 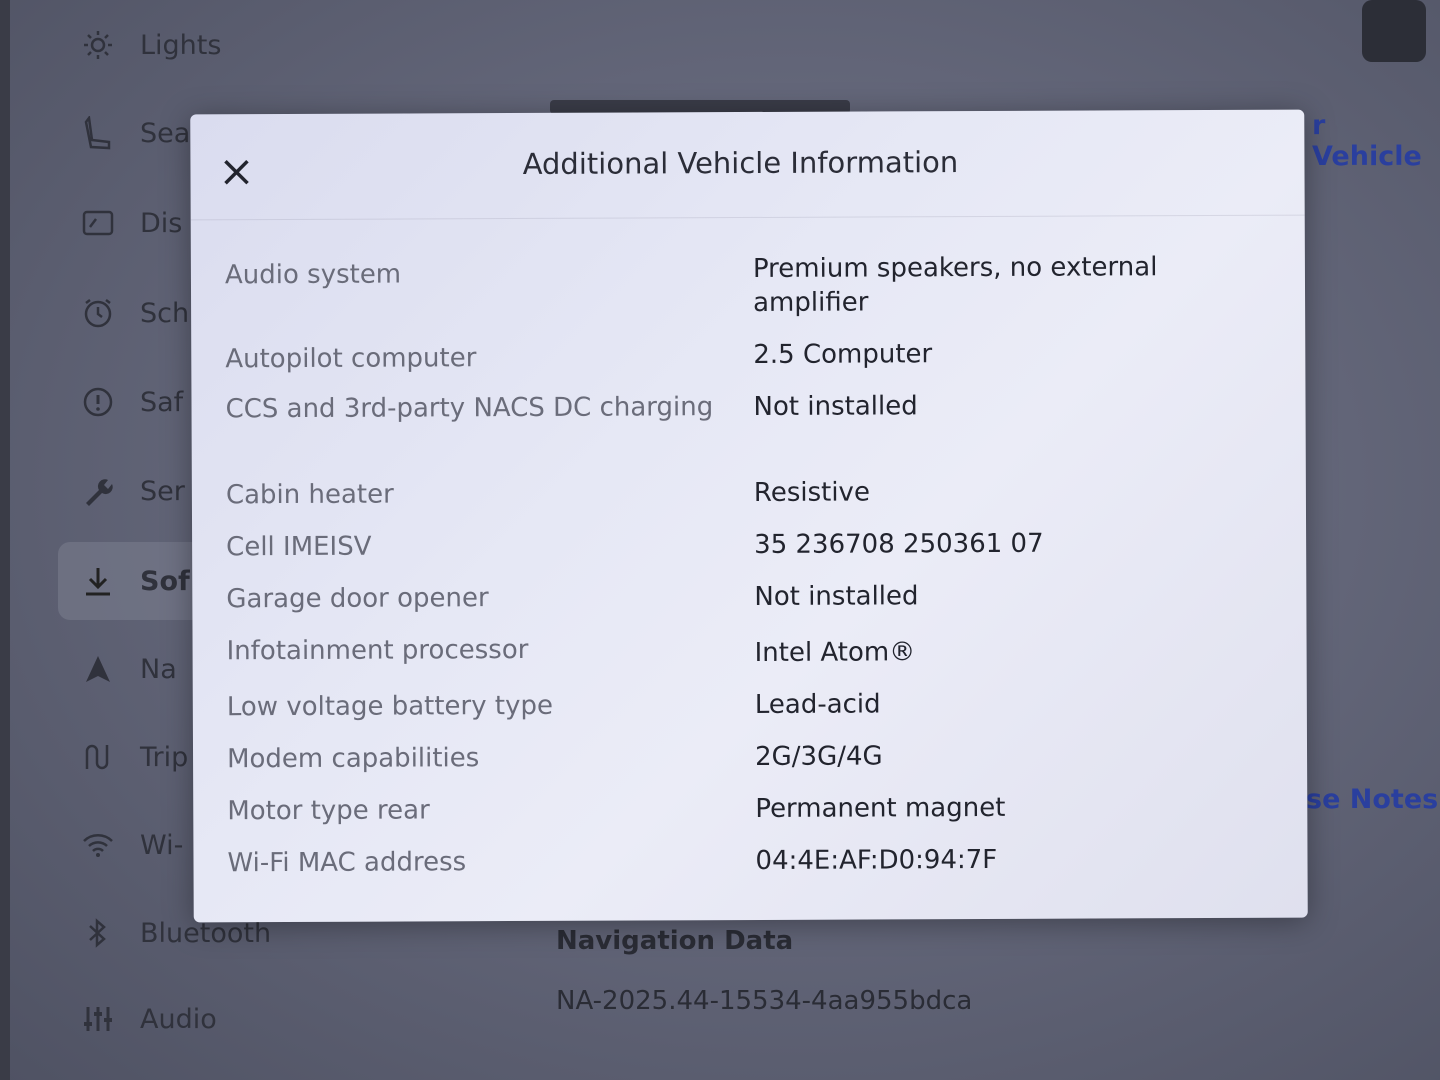 I want to click on info-row-infotainment-processor: Infotainment processor Intel Atom®, so click(x=752, y=660).